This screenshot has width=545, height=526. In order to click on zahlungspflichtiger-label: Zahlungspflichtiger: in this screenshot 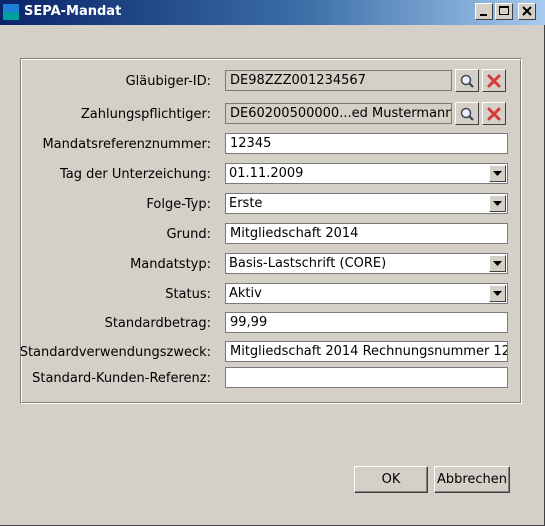, I will do `click(145, 114)`.